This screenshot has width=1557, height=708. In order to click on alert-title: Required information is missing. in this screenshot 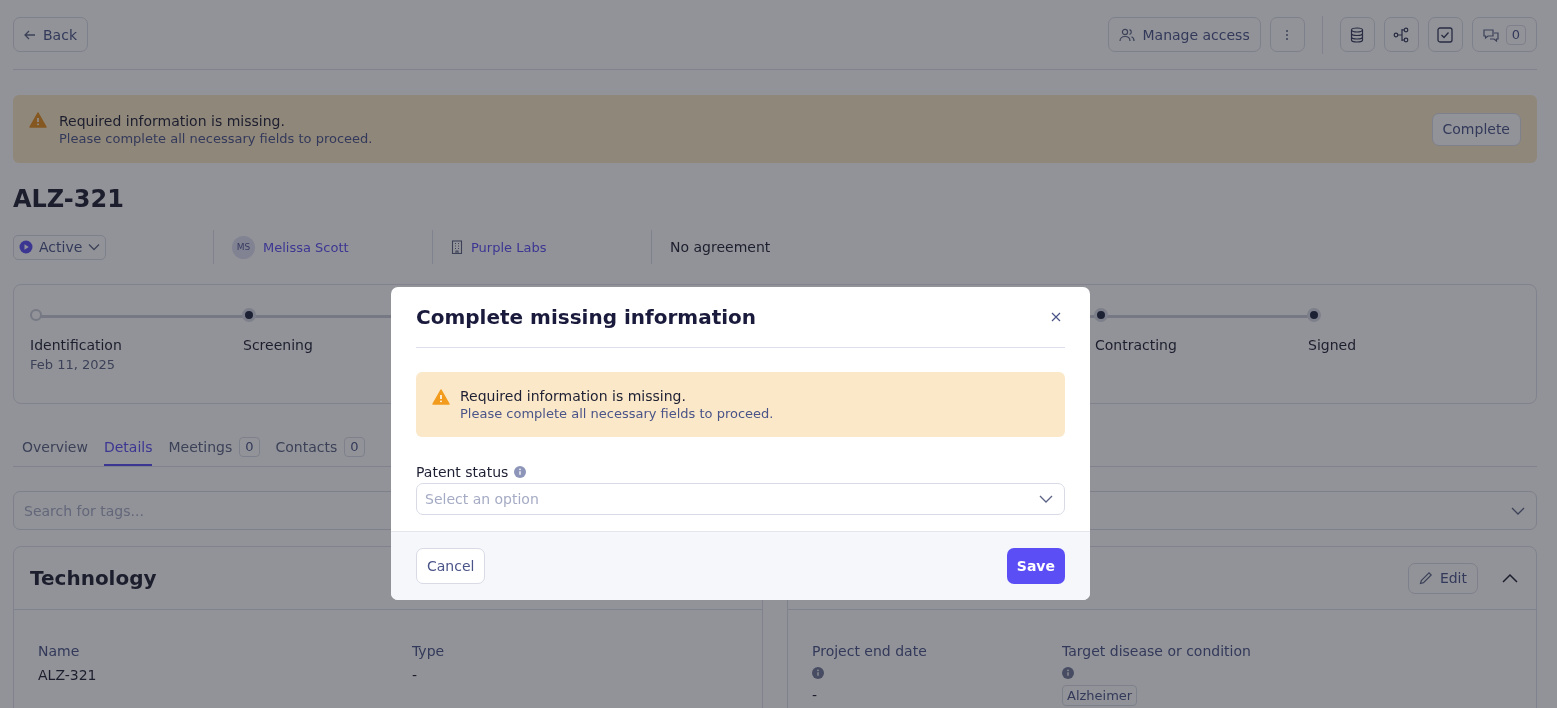, I will do `click(573, 396)`.